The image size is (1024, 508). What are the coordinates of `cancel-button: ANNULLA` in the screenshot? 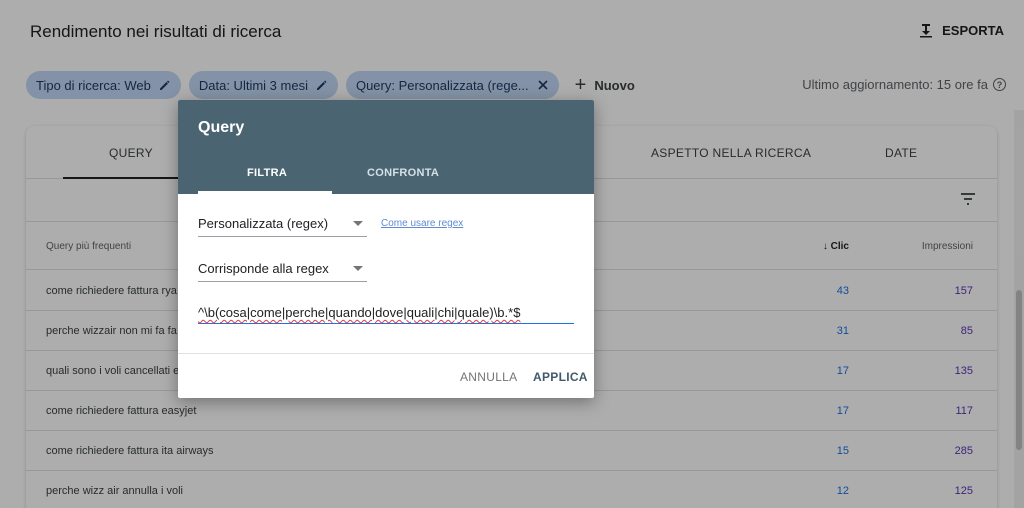 It's located at (488, 377).